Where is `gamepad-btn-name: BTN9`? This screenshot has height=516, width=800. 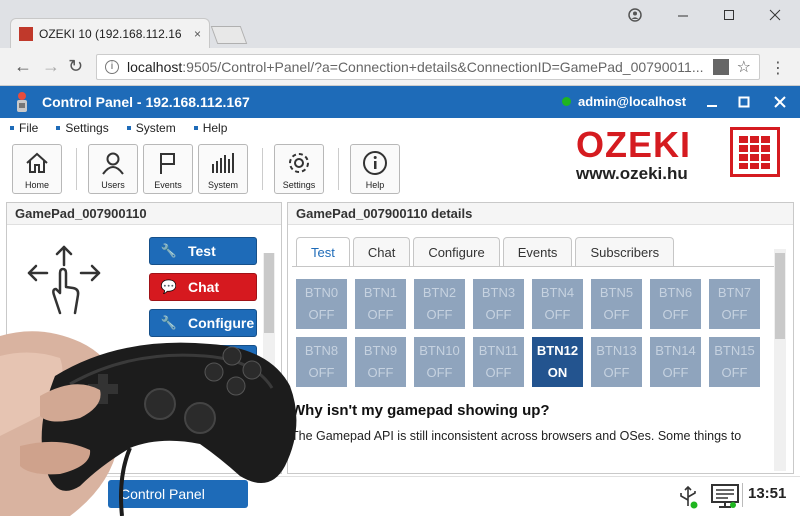 gamepad-btn-name: BTN9 is located at coordinates (380, 350).